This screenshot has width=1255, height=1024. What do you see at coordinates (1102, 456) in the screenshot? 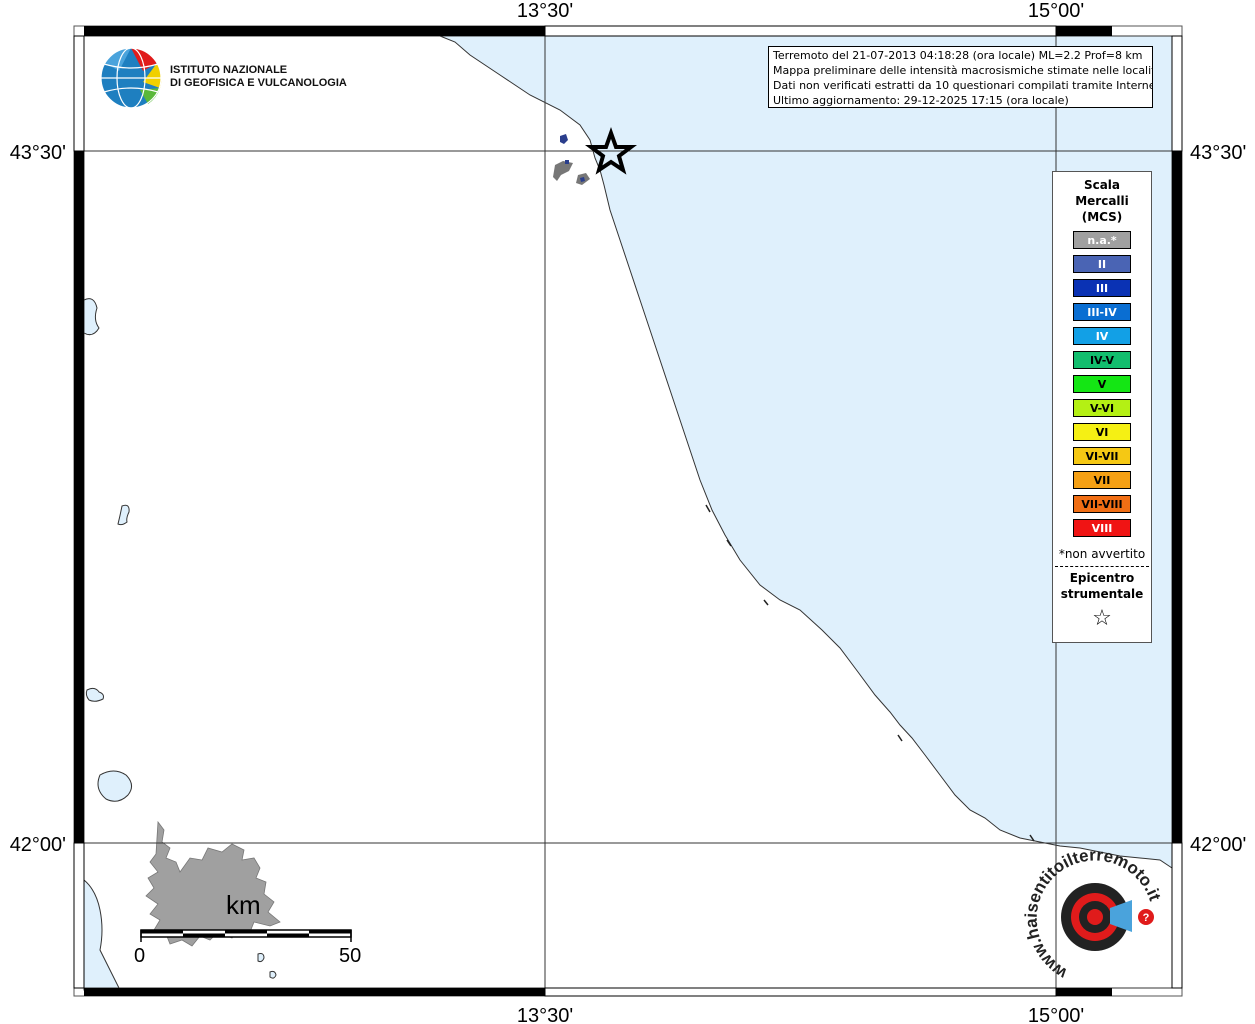
I see `legend-item-vi-vii: VI-VII` at bounding box center [1102, 456].